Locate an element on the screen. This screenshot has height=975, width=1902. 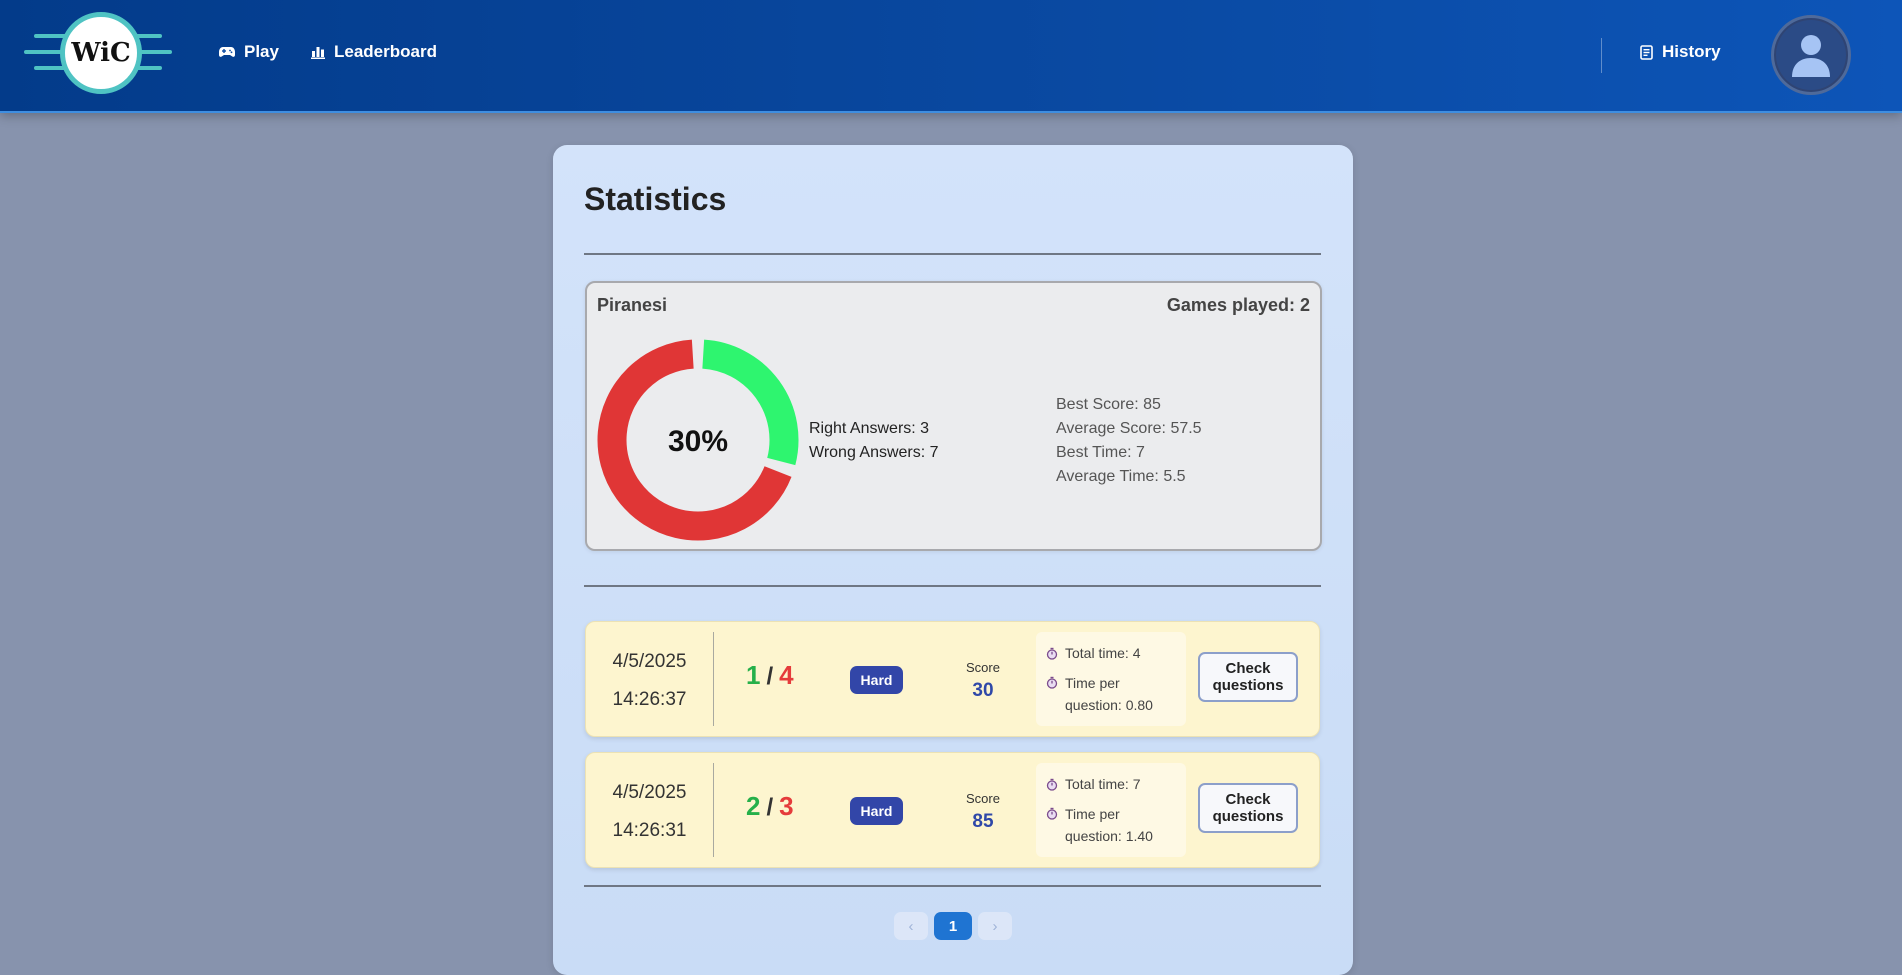
total-time-line: Total time: 4 is located at coordinates (1093, 653).